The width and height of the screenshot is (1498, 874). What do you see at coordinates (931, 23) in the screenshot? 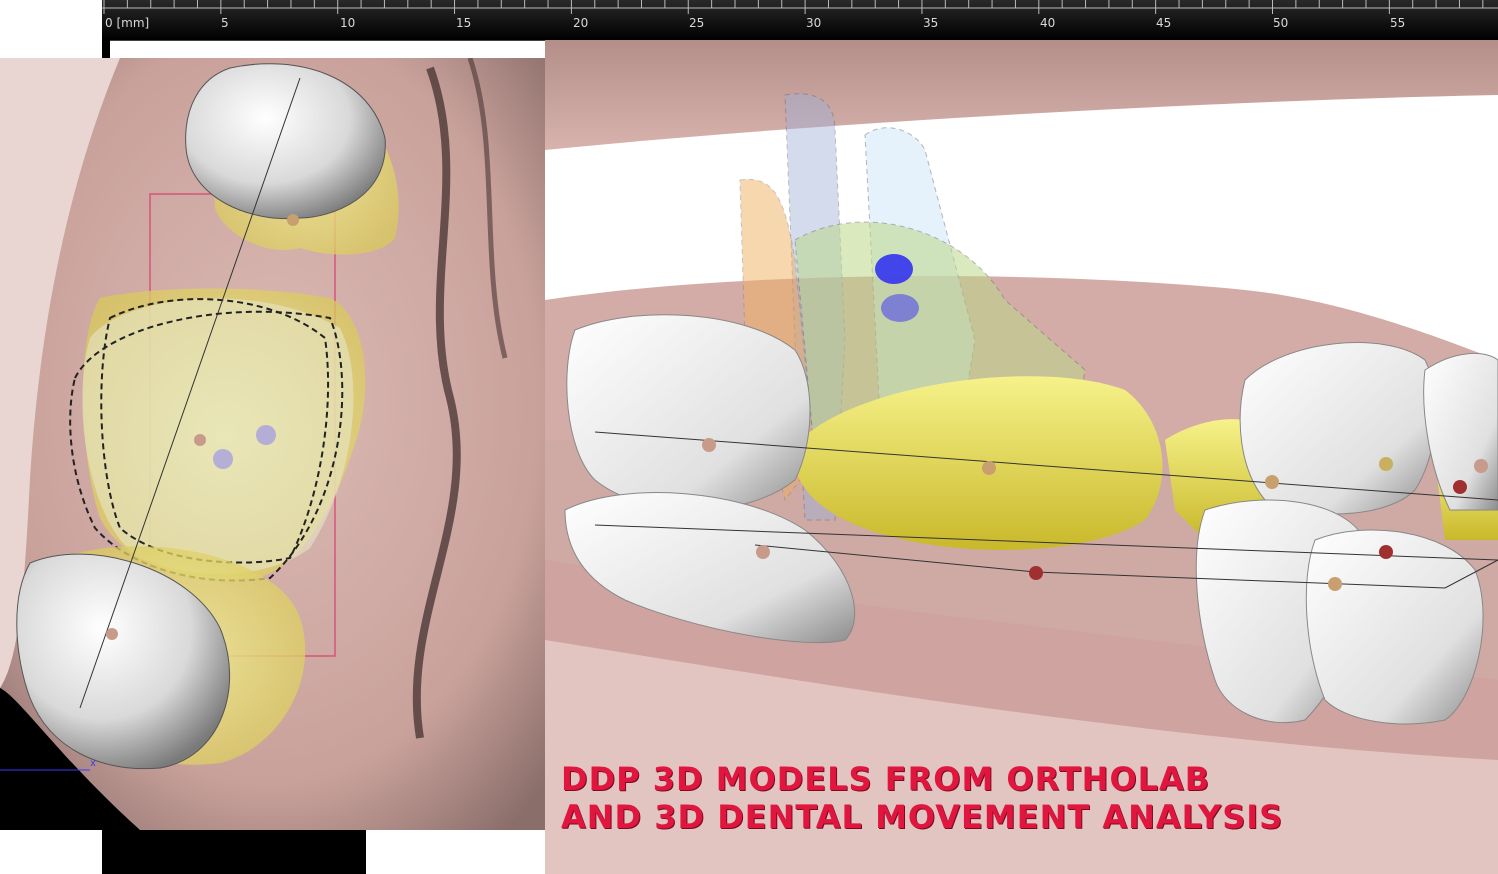
I see `ruler-tick-label: 35` at bounding box center [931, 23].